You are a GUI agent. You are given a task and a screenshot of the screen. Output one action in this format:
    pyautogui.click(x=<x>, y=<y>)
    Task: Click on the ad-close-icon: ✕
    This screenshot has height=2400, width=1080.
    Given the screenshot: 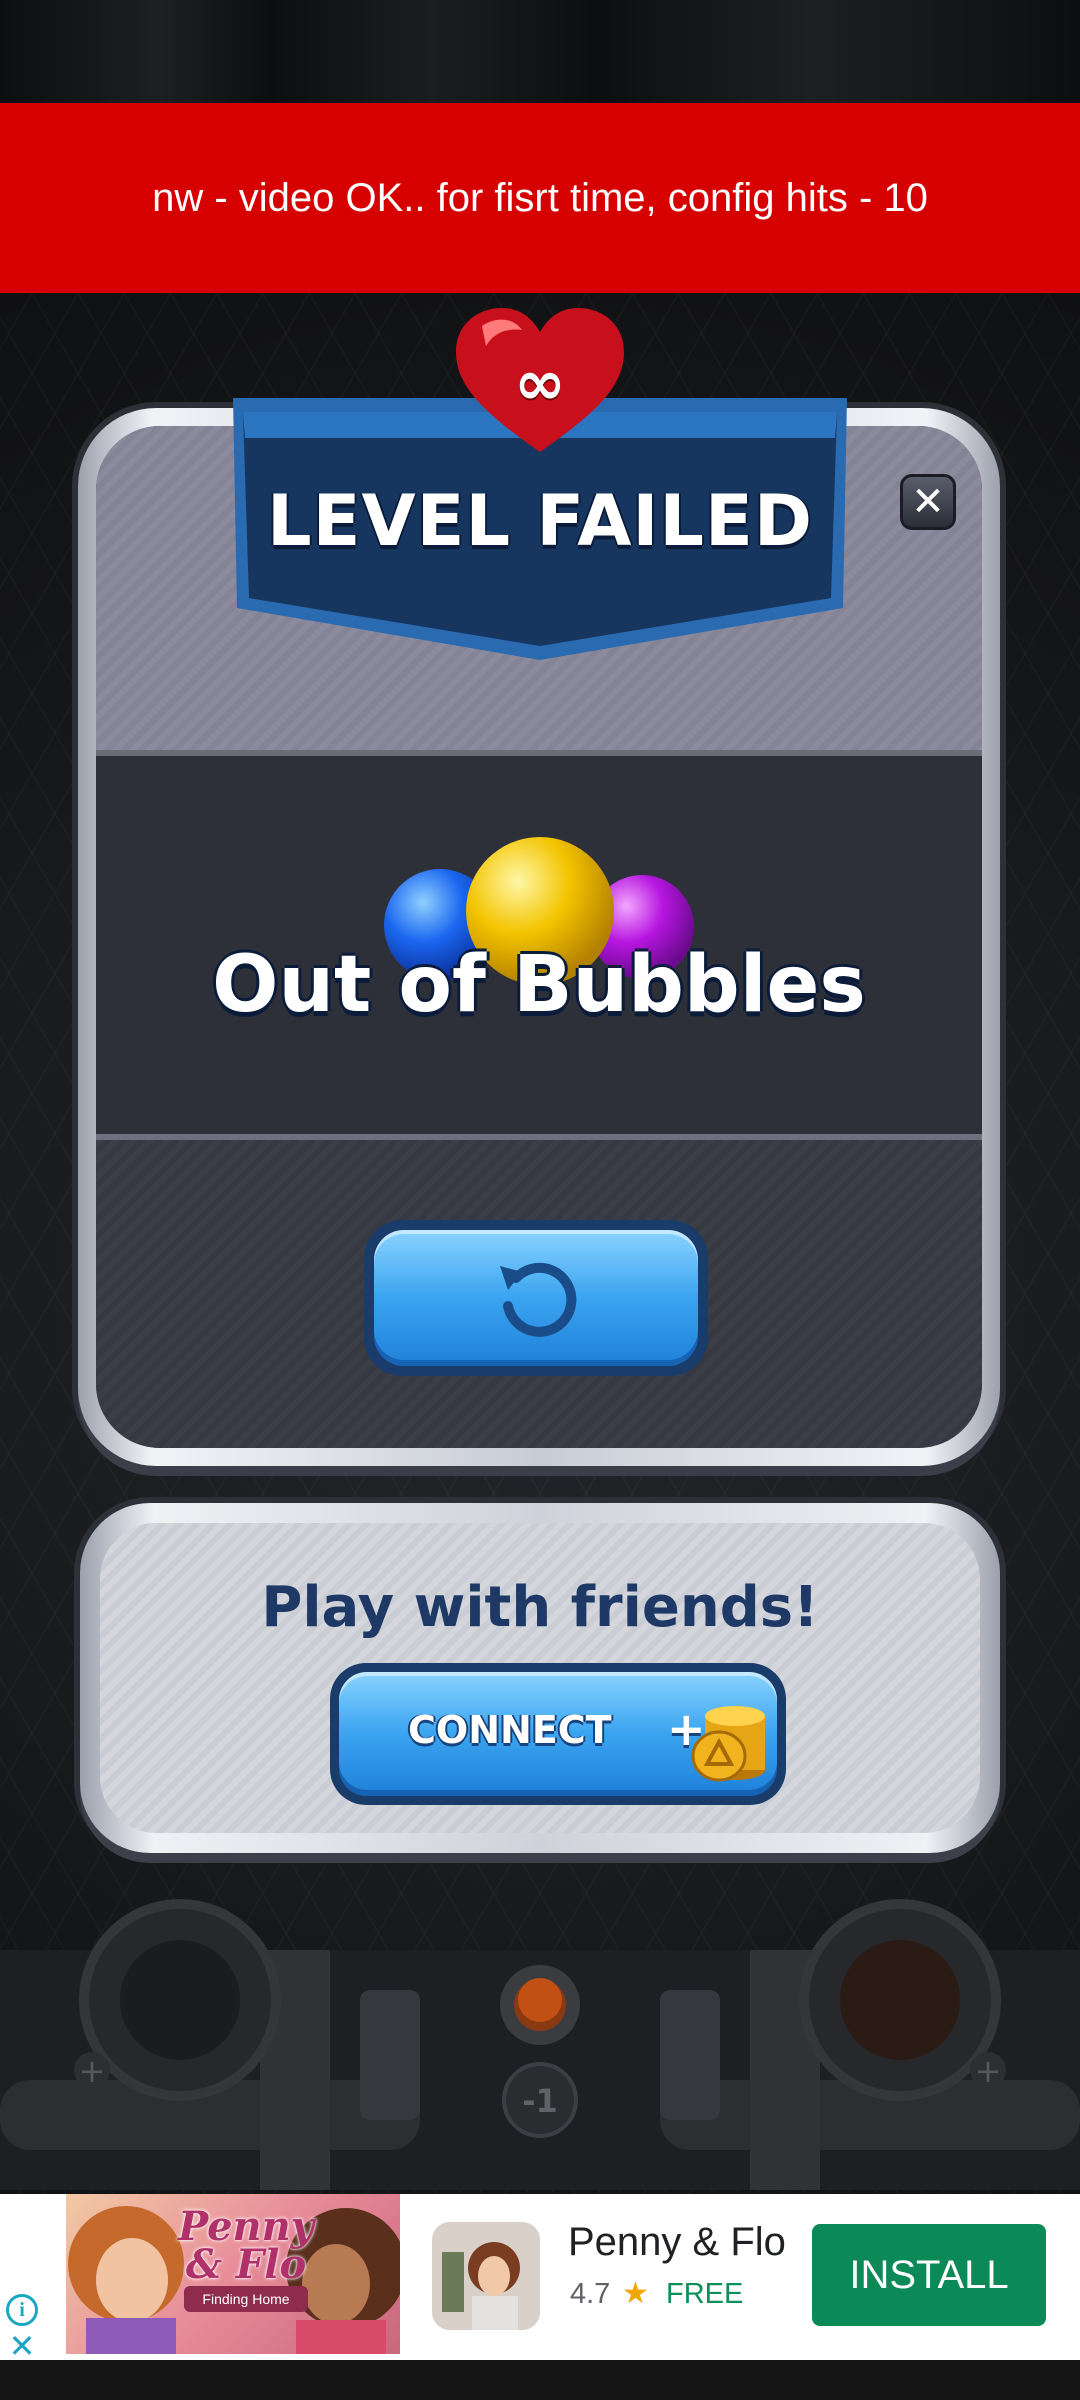 What is the action you would take?
    pyautogui.click(x=22, y=2346)
    